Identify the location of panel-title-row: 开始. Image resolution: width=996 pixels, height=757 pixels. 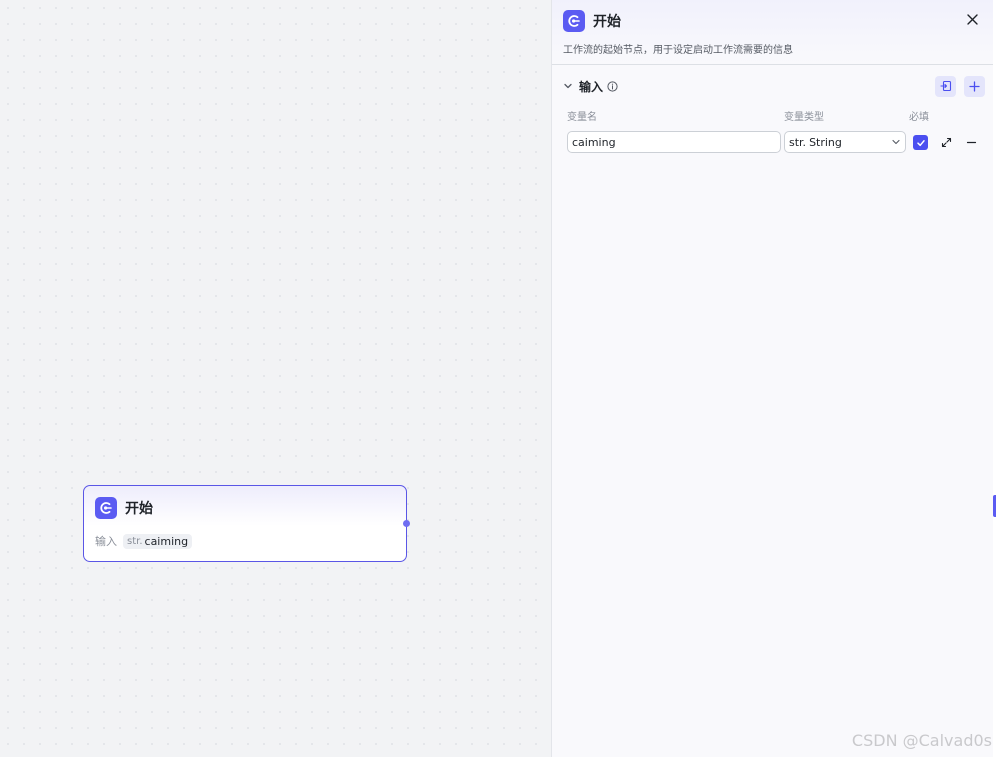
(592, 21).